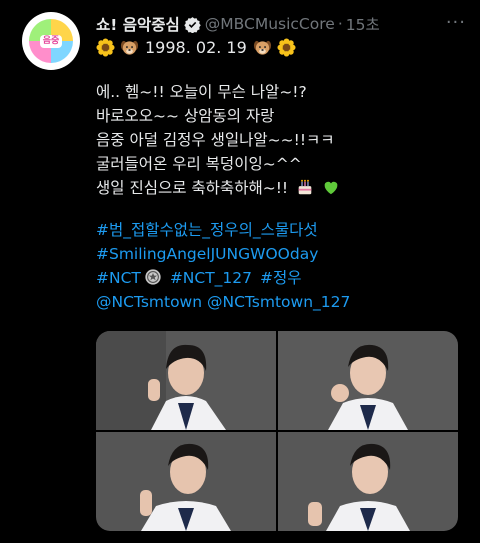 This screenshot has width=480, height=543. What do you see at coordinates (138, 24) in the screenshot?
I see `display-name: 쇼! 음악중심` at bounding box center [138, 24].